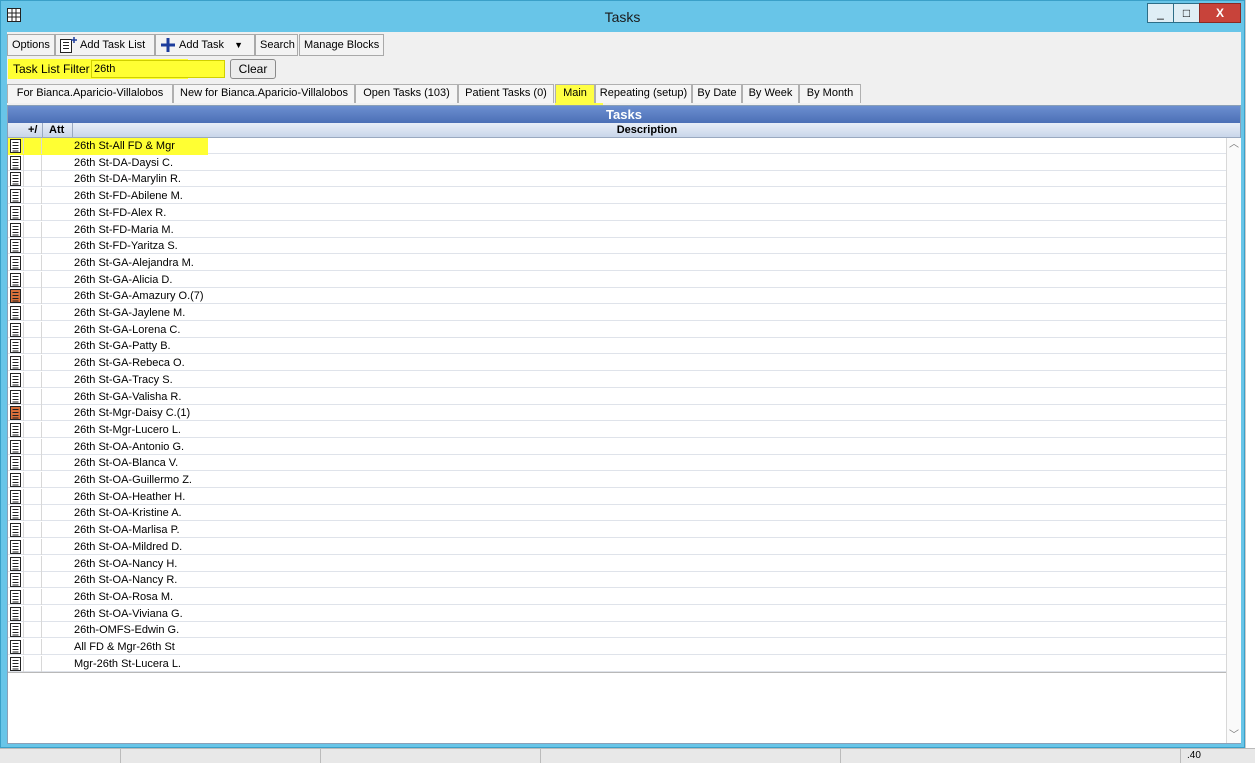 The height and width of the screenshot is (763, 1255). I want to click on task-list-row: 26th St-GA-Lorena C., so click(617, 329).